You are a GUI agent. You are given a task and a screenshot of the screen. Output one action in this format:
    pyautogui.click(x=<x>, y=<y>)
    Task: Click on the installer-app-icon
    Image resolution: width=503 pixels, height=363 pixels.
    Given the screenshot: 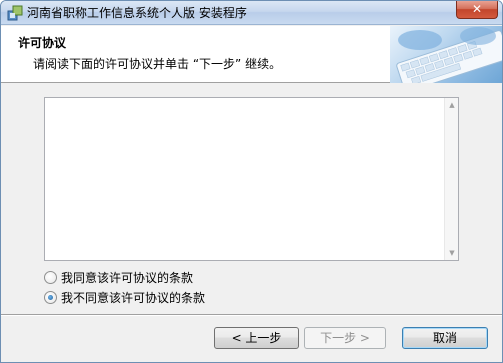 What is the action you would take?
    pyautogui.click(x=15, y=13)
    